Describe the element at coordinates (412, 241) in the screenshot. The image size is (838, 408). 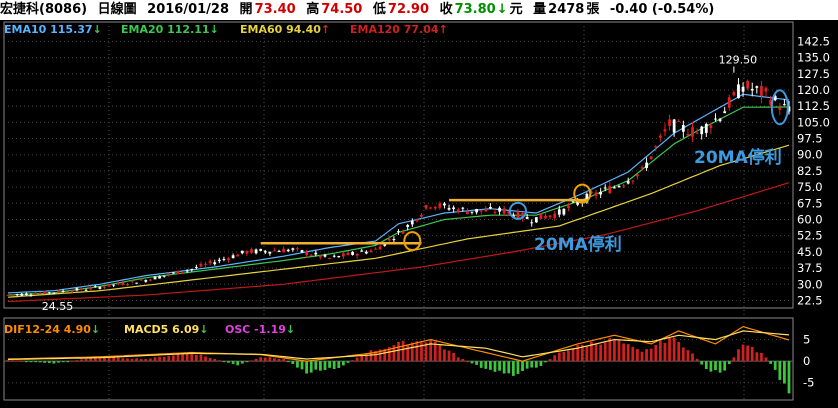
I see `breakout-circle` at that location.